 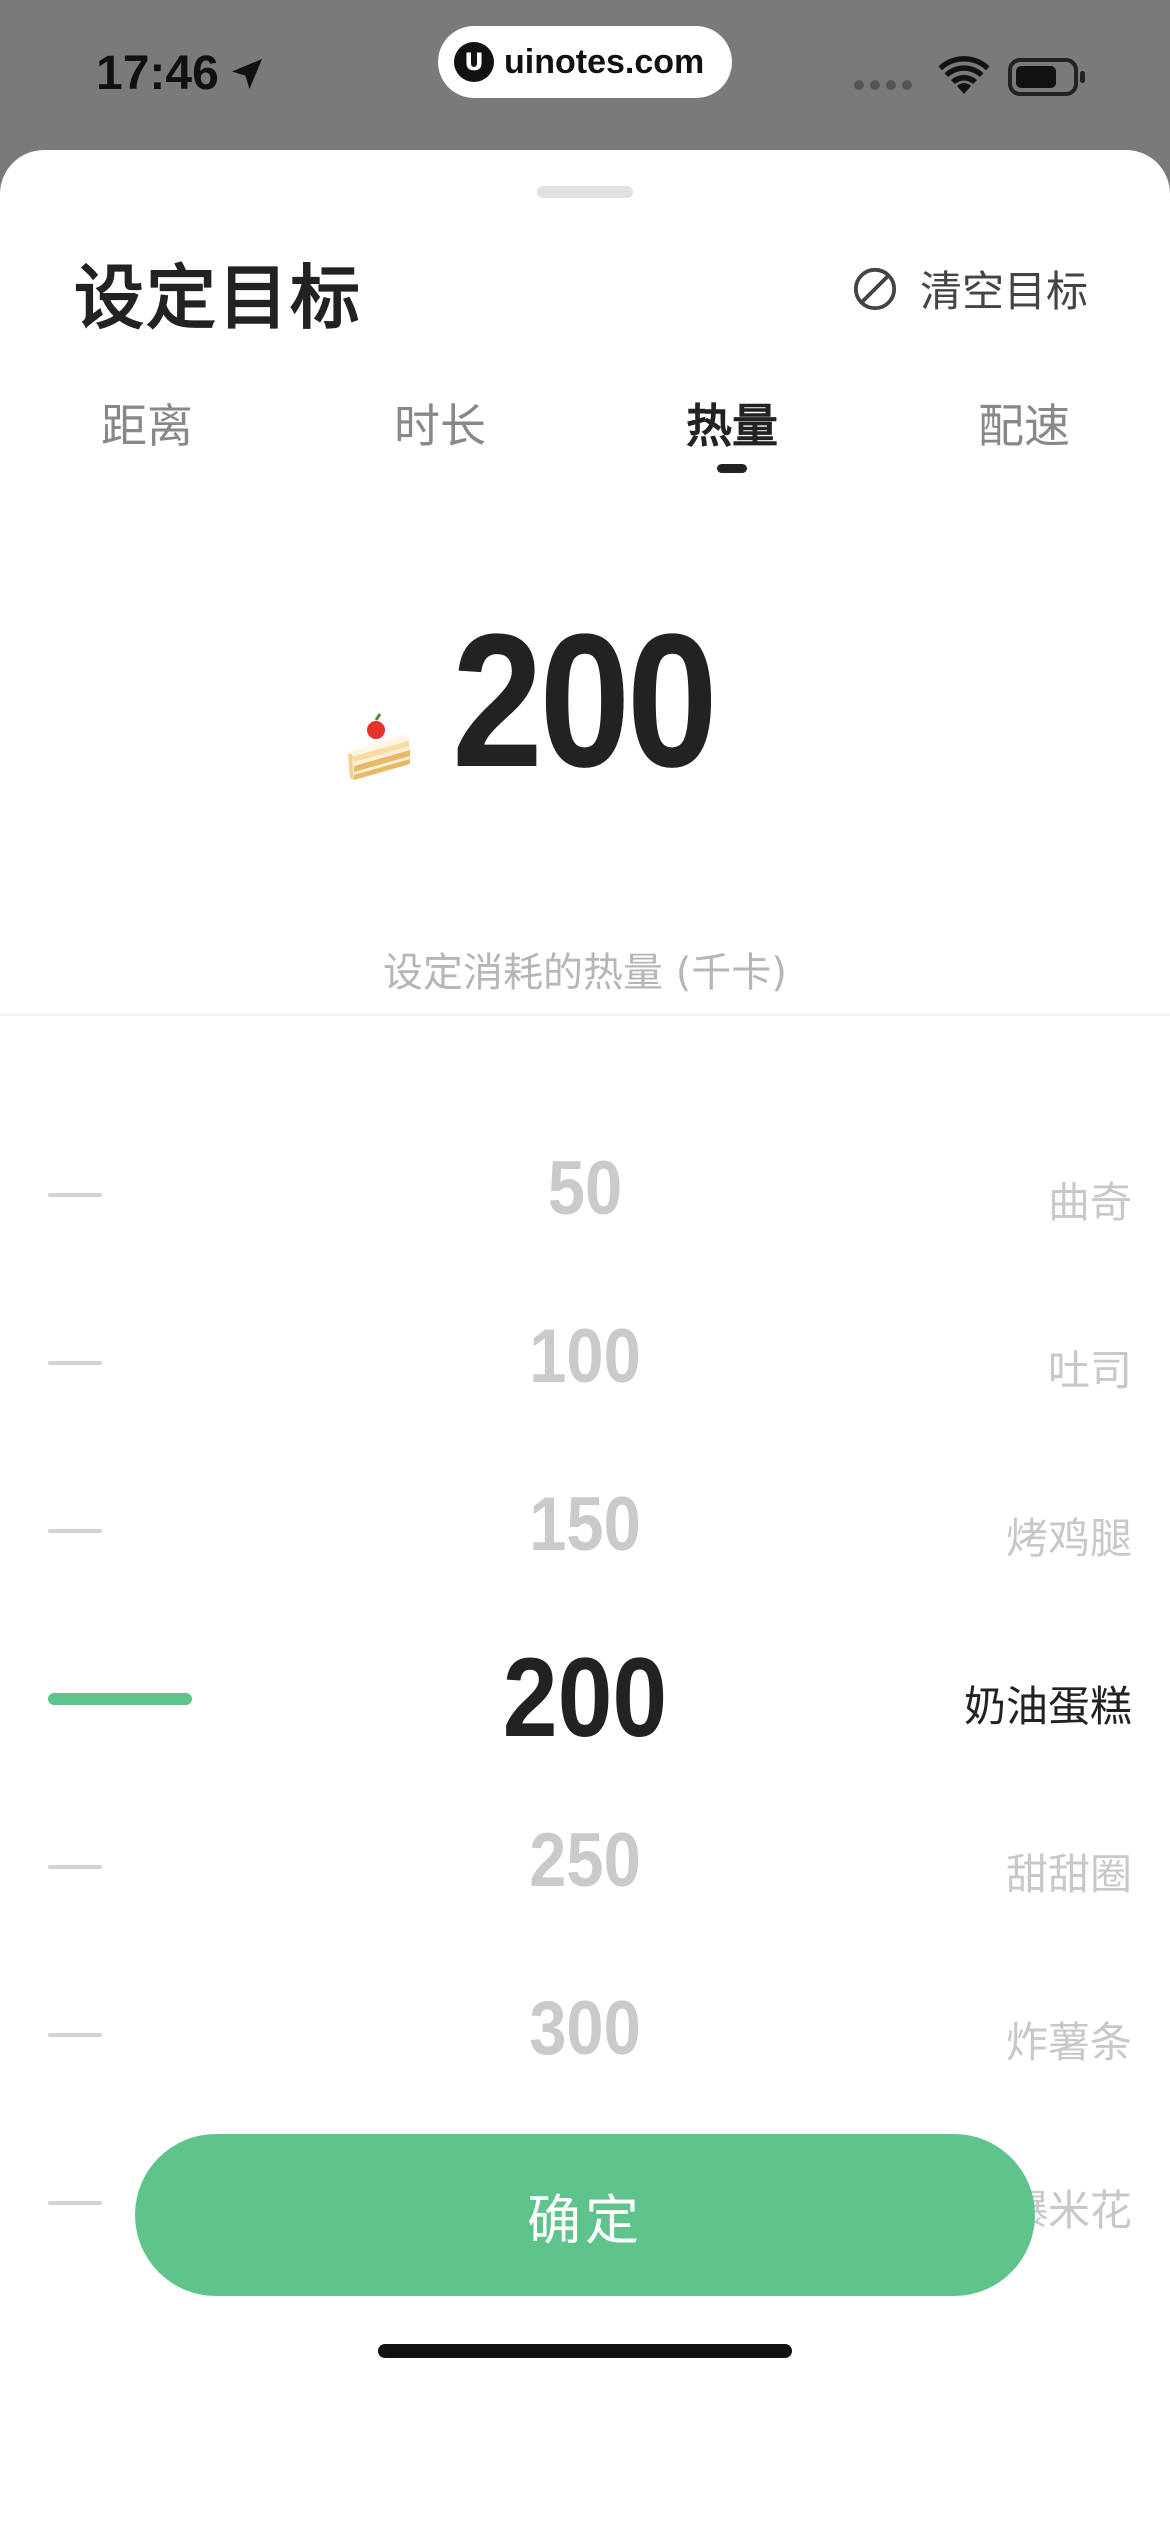 I want to click on home-indicator, so click(x=585, y=2351).